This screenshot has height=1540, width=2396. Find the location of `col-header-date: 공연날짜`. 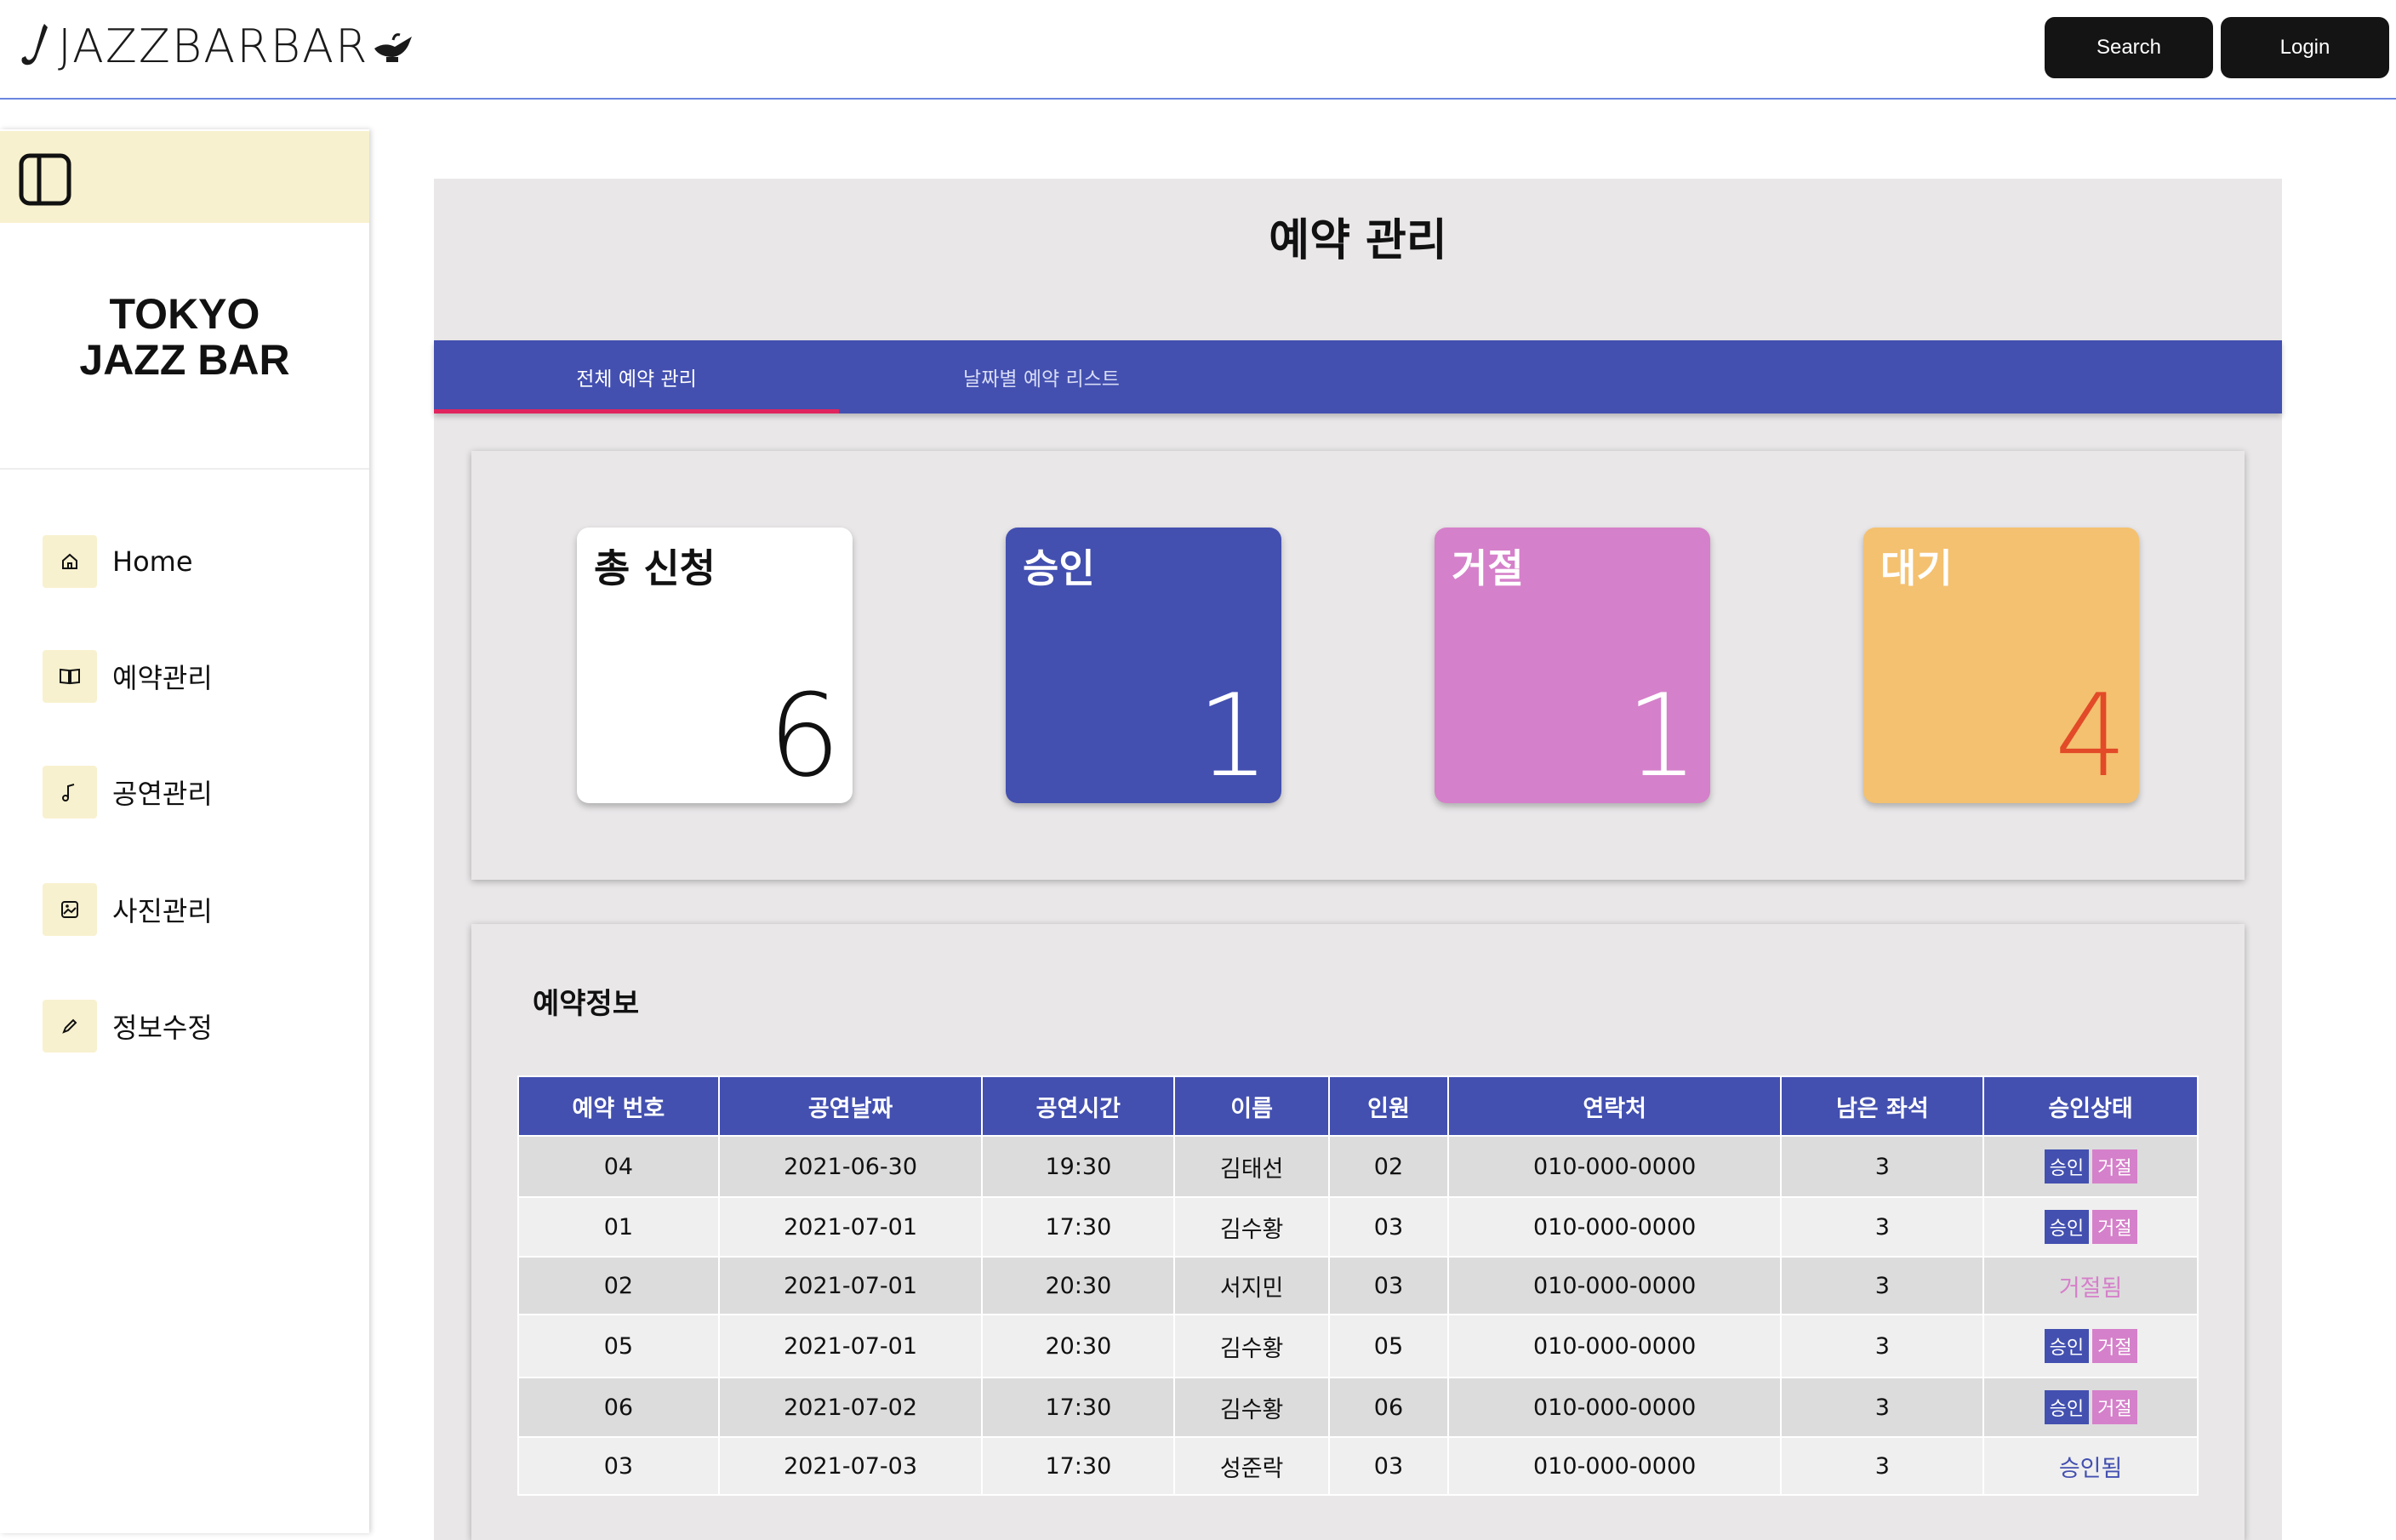

col-header-date: 공연날짜 is located at coordinates (850, 1106).